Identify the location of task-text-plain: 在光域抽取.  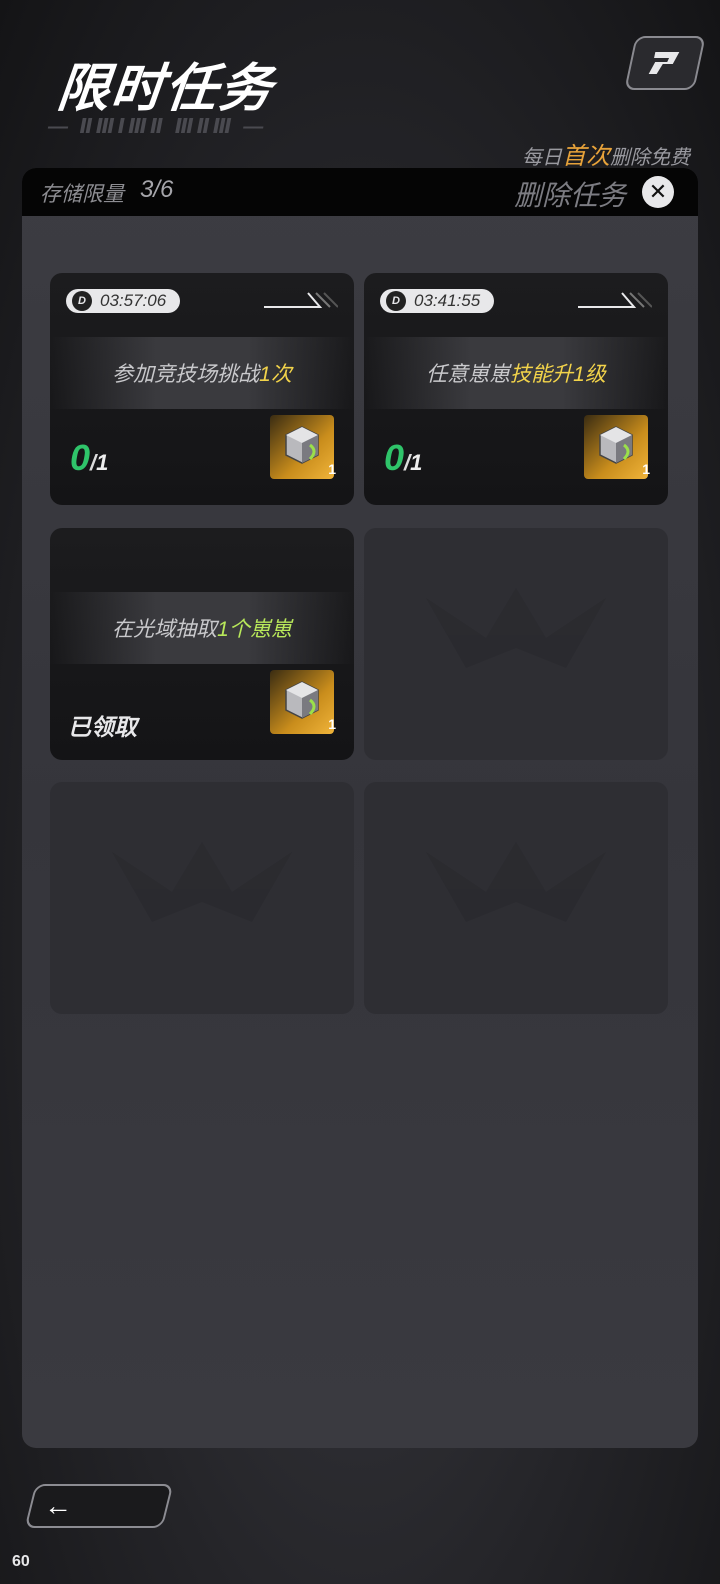
(165, 629).